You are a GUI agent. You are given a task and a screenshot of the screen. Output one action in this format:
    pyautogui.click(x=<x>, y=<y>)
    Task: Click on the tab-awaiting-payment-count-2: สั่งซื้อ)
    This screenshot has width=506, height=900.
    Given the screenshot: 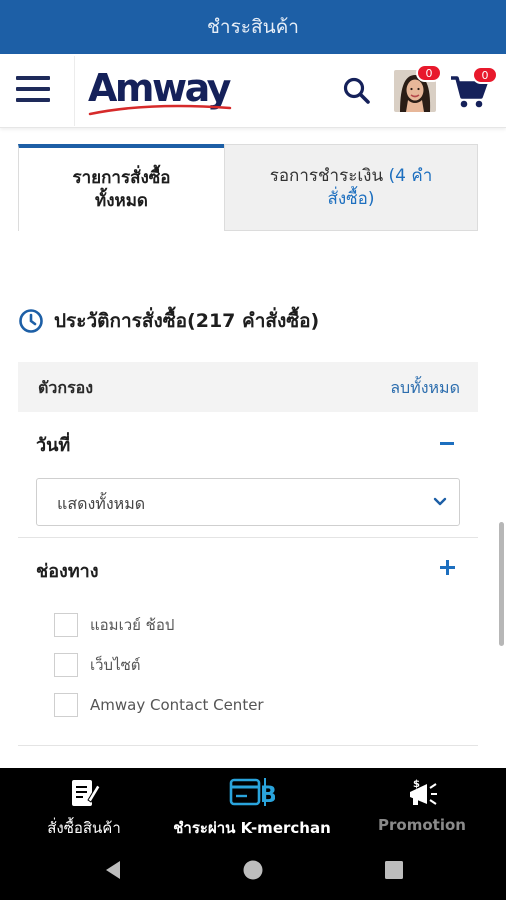 What is the action you would take?
    pyautogui.click(x=351, y=198)
    